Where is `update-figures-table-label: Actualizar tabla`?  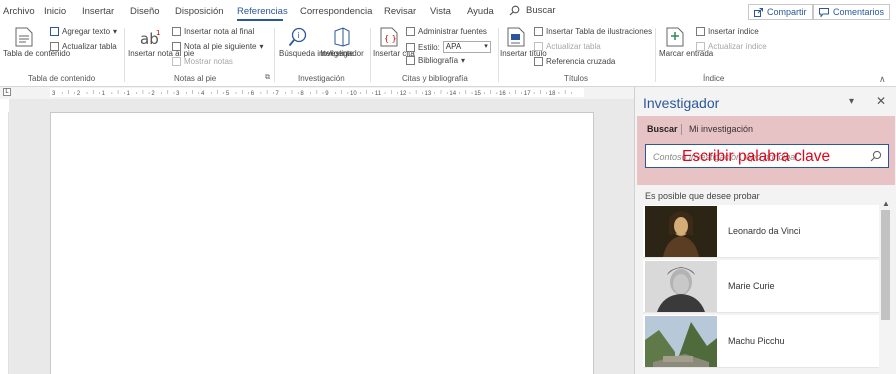 update-figures-table-label: Actualizar tabla is located at coordinates (573, 46).